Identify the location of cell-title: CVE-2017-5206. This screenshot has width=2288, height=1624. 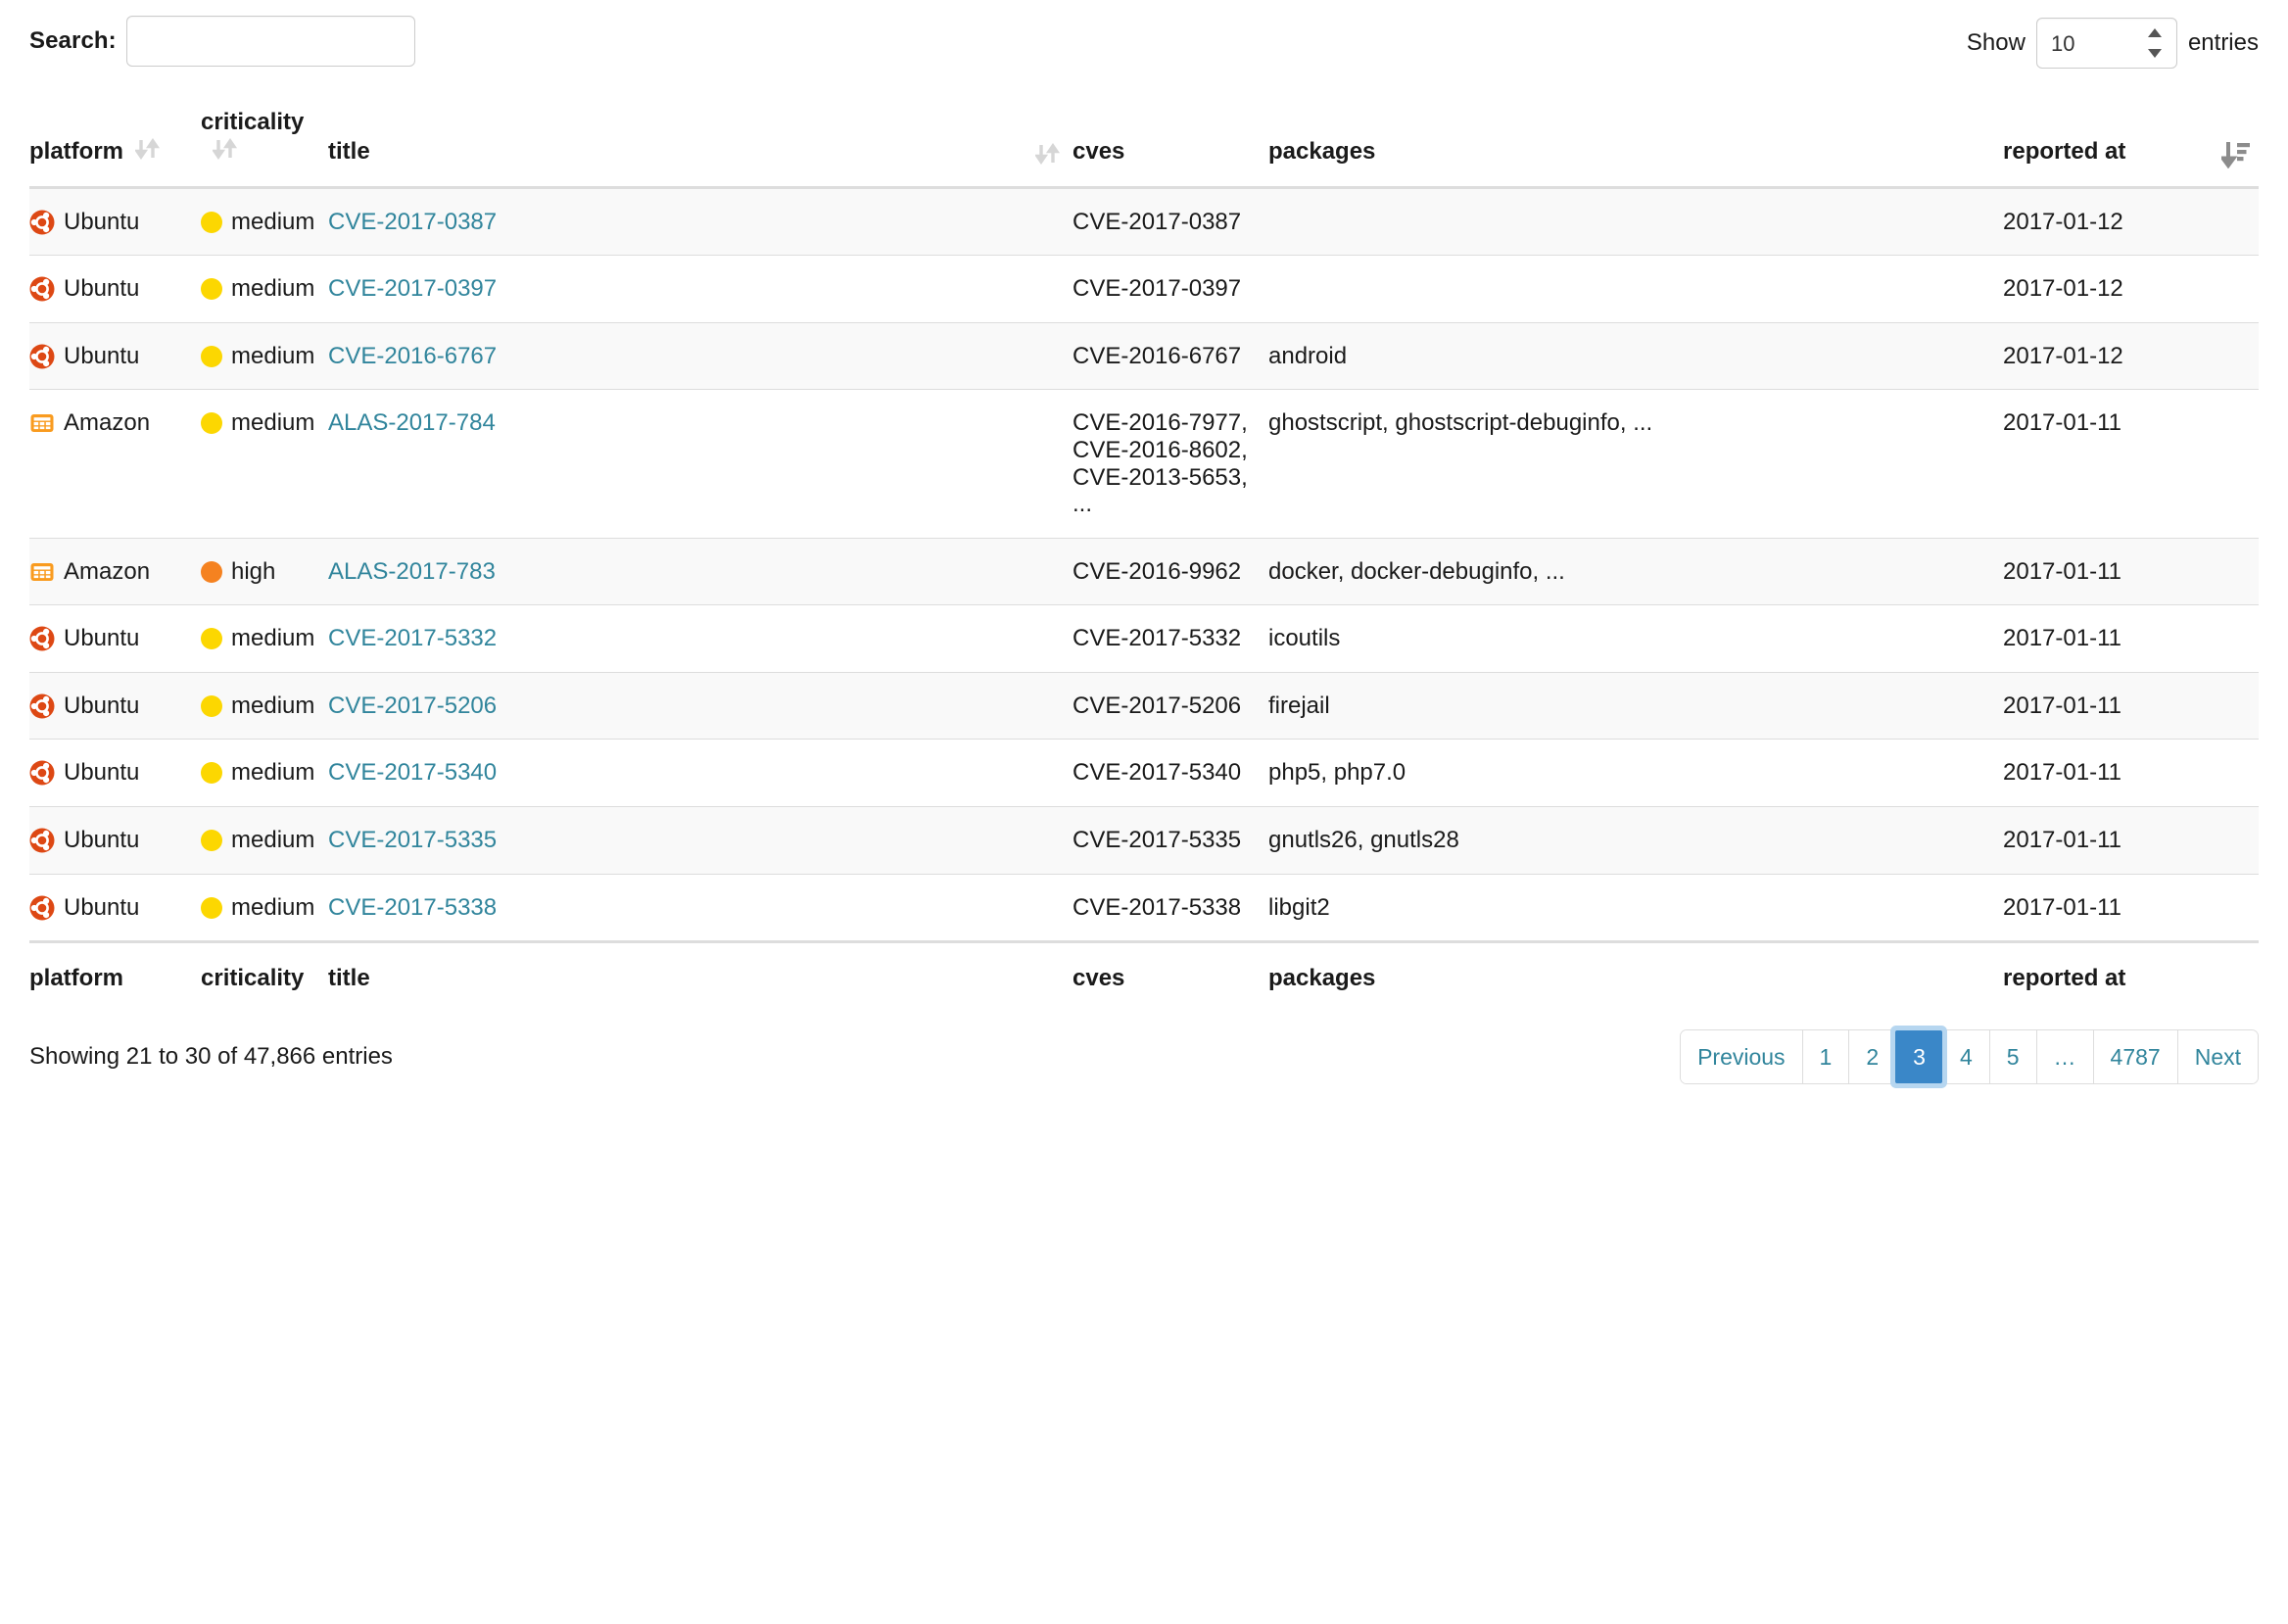
(700, 706).